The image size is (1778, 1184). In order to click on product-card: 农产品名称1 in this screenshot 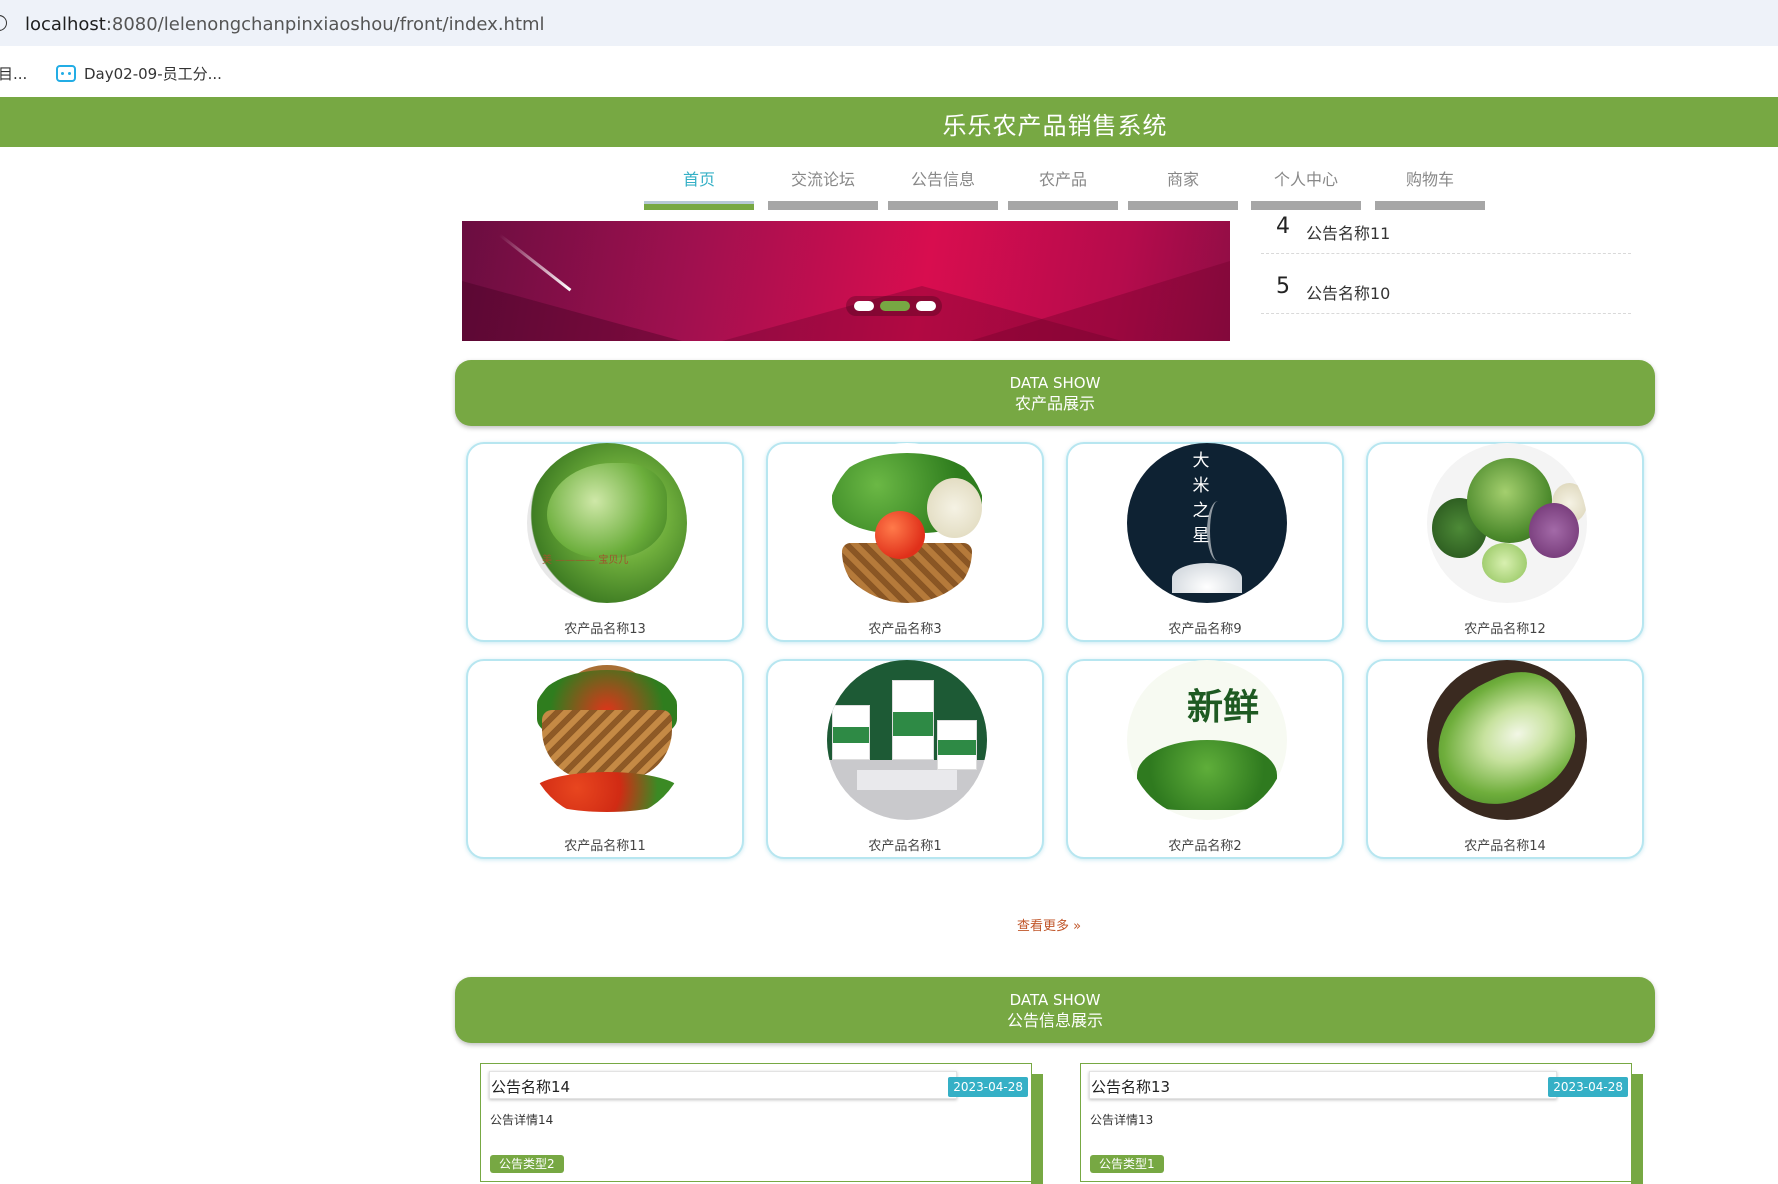, I will do `click(905, 759)`.